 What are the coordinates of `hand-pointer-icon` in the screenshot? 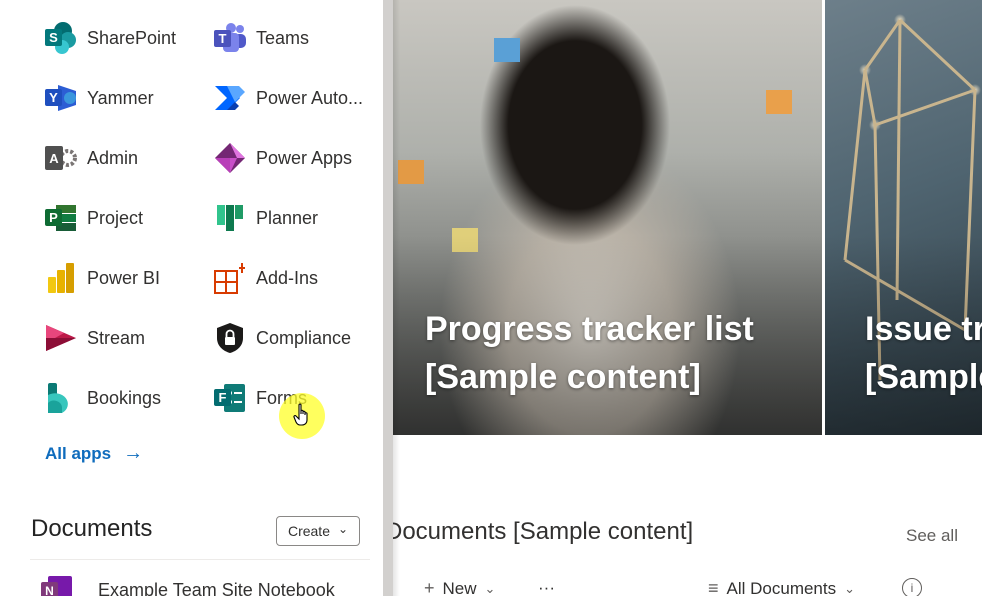 It's located at (302, 417).